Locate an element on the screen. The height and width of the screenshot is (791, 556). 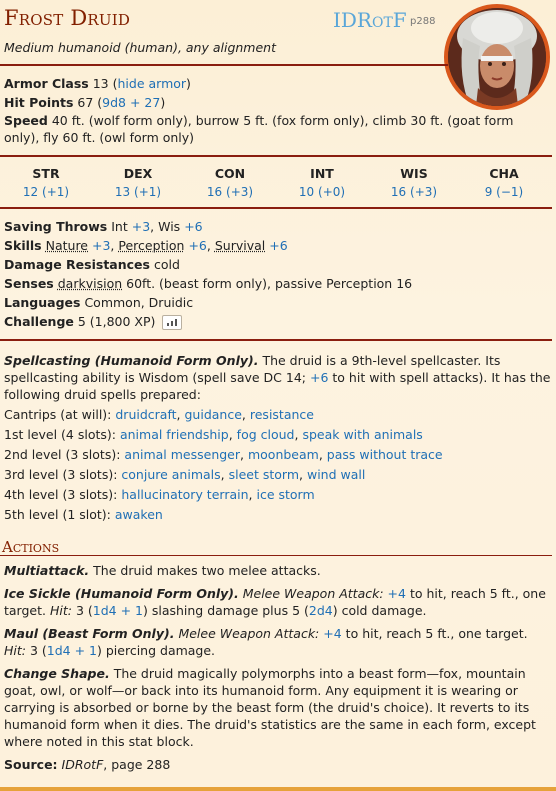
spell-level-label: 4th level (3 slots): is located at coordinates (61, 494).